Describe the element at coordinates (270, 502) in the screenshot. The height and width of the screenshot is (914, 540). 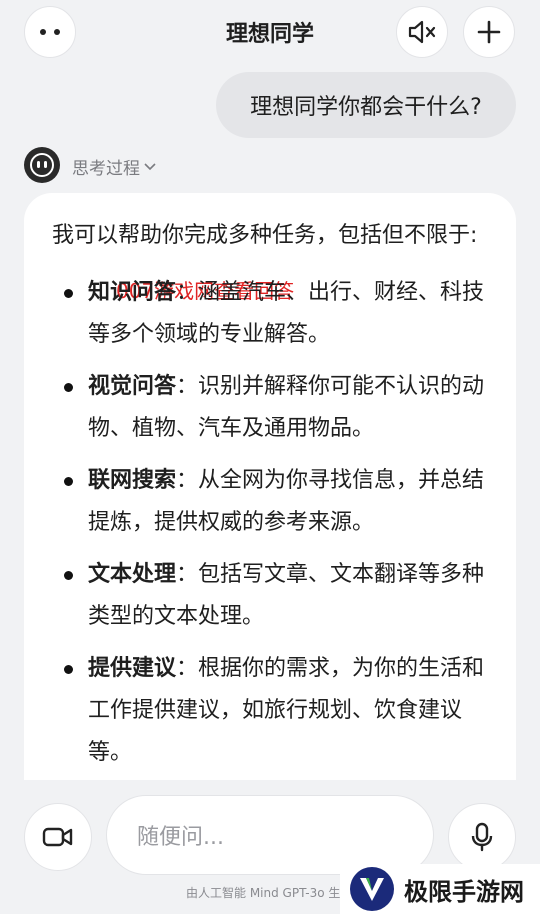
I see `list-item: 联网搜索：从全网为你寻找信息，并总结提炼，提供权威的参考来源。` at that location.